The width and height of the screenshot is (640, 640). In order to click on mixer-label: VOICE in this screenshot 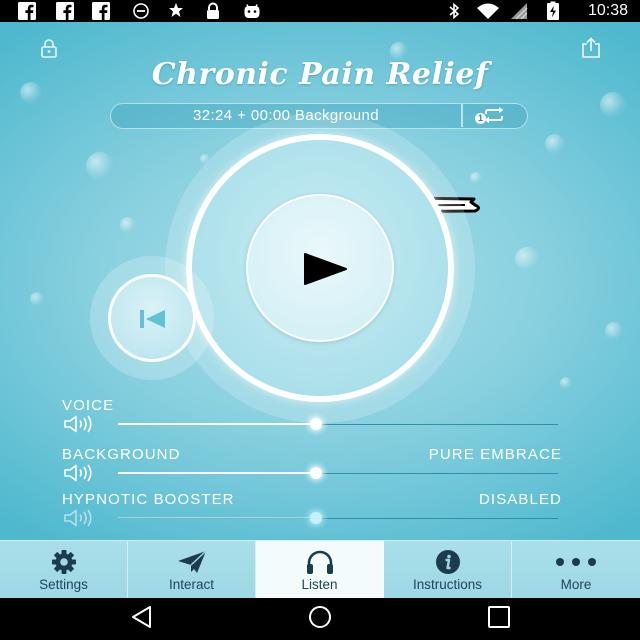, I will do `click(88, 405)`.